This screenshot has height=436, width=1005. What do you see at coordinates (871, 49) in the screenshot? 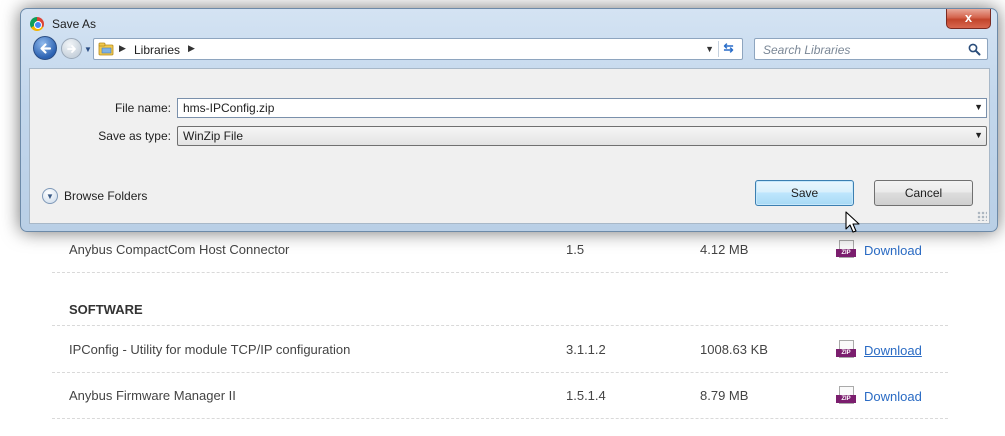
I see `search-box: Search Libraries` at bounding box center [871, 49].